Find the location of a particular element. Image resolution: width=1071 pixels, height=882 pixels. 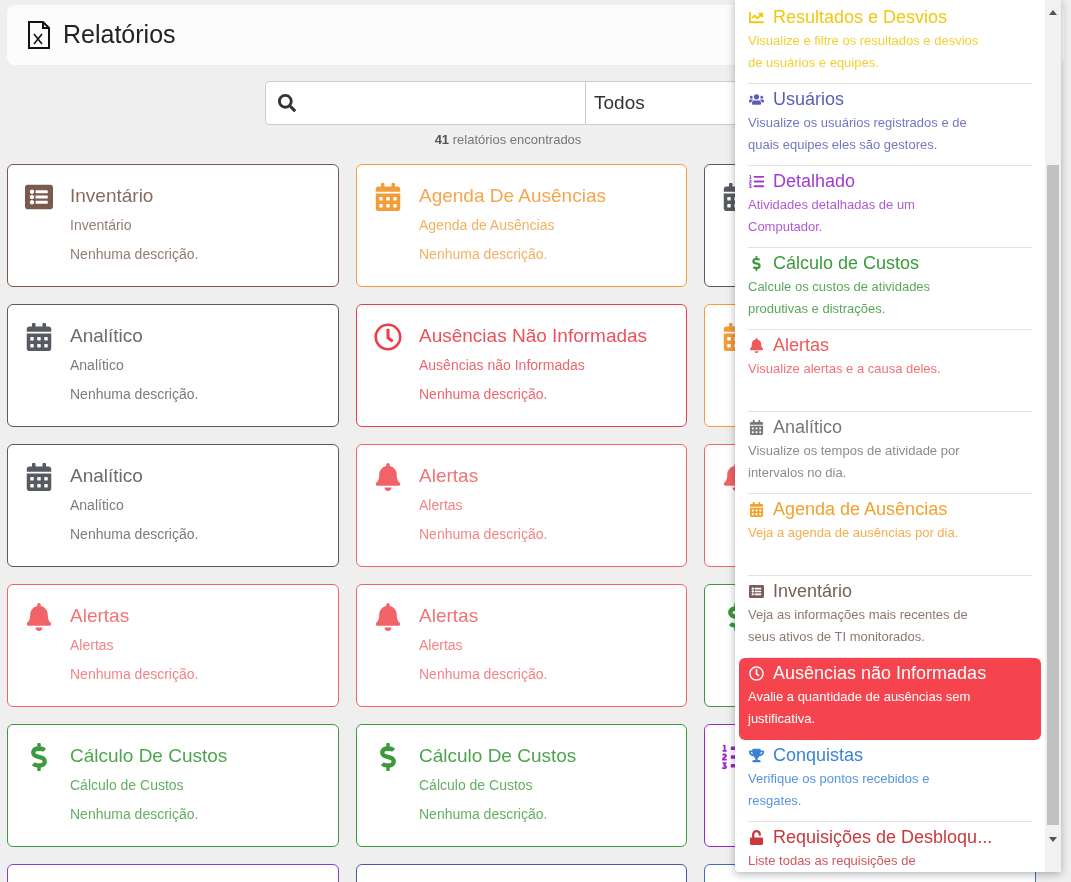

menu-item: Detalhado Atividades detalhadas de um Computador. is located at coordinates (890, 207).